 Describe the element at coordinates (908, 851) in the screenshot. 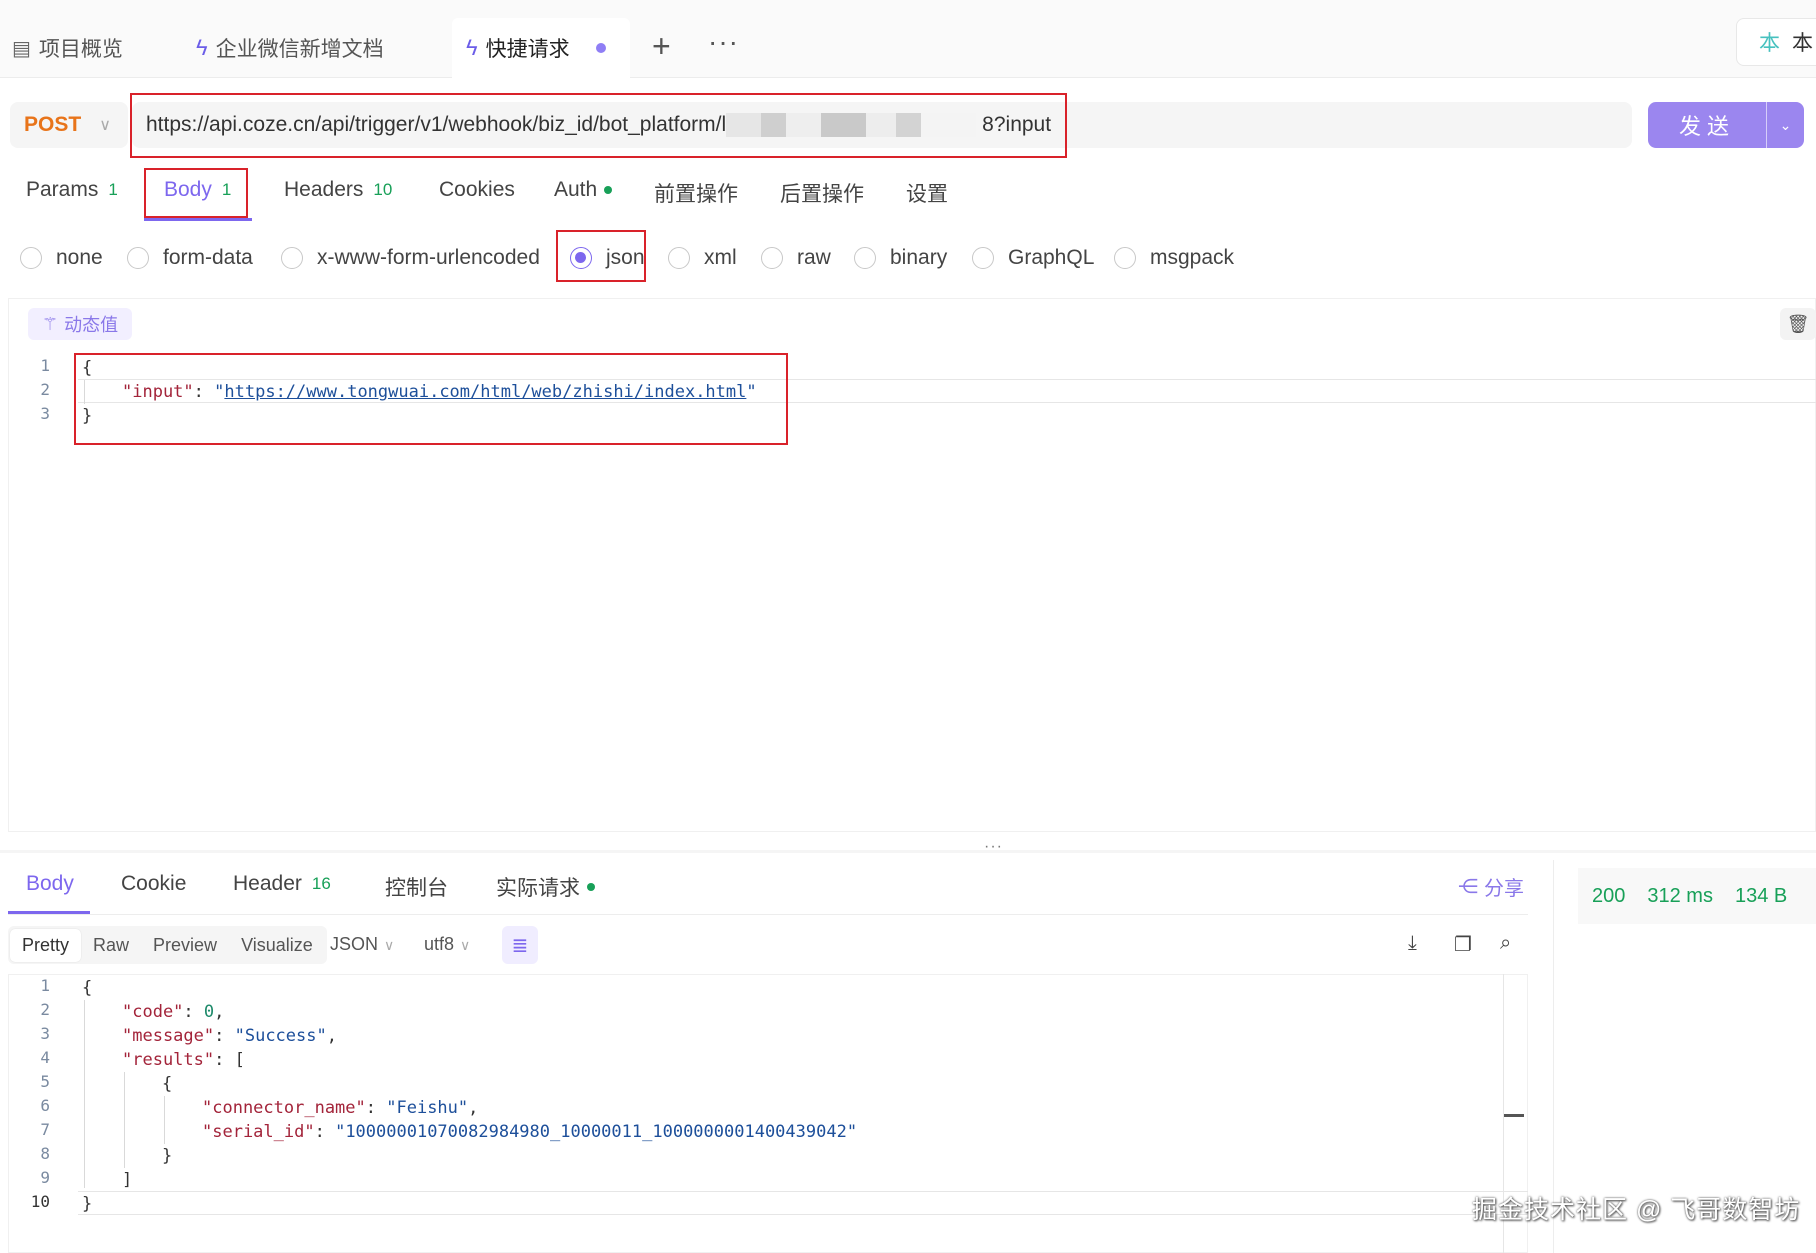

I see `pane-divider` at that location.